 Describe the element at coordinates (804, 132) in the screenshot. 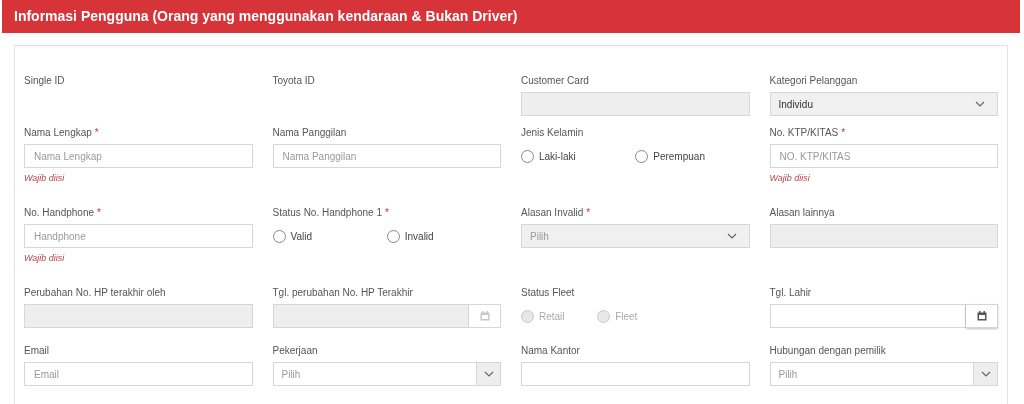

I see `field-label: No. KTP/KITAS` at that location.